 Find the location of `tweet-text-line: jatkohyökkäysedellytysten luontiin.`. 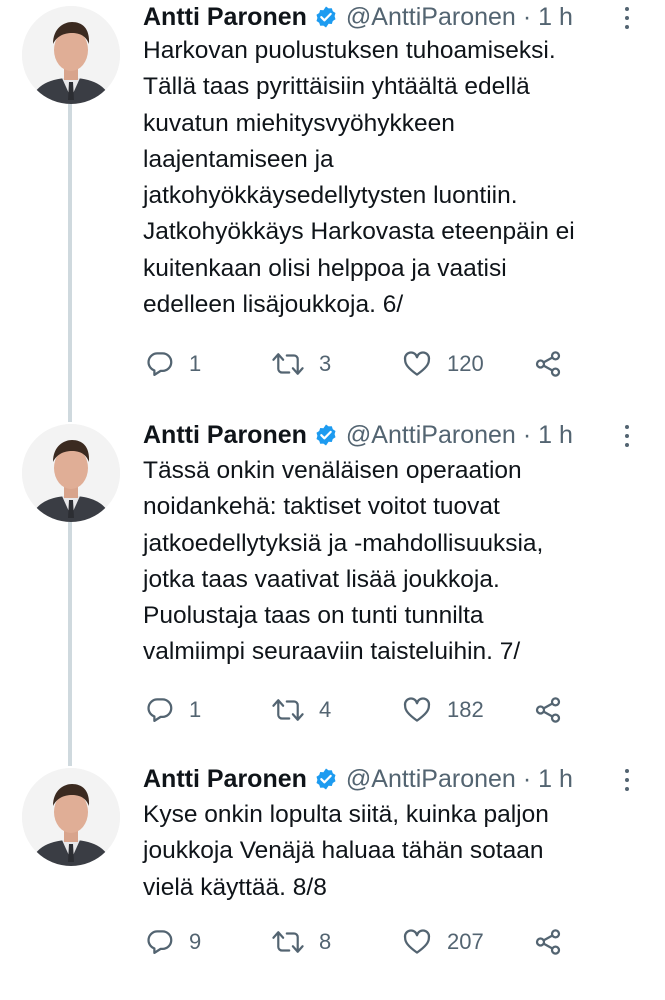

tweet-text-line: jatkohyökkäysedellytysten luontiin. is located at coordinates (330, 196).